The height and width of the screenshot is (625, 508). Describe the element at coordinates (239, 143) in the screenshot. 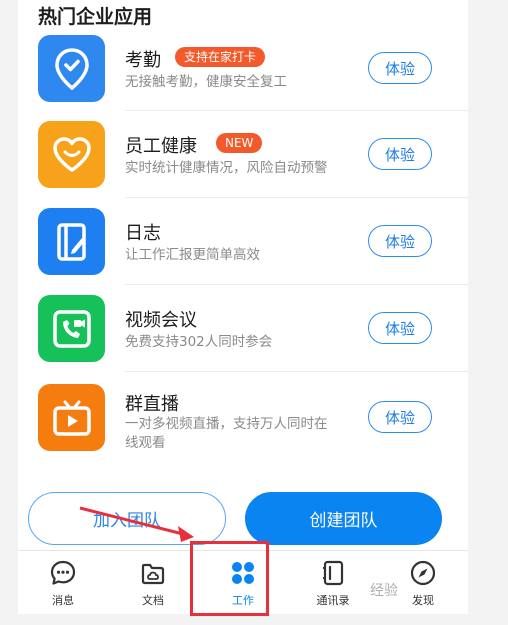

I see `app-badge: NEW` at that location.